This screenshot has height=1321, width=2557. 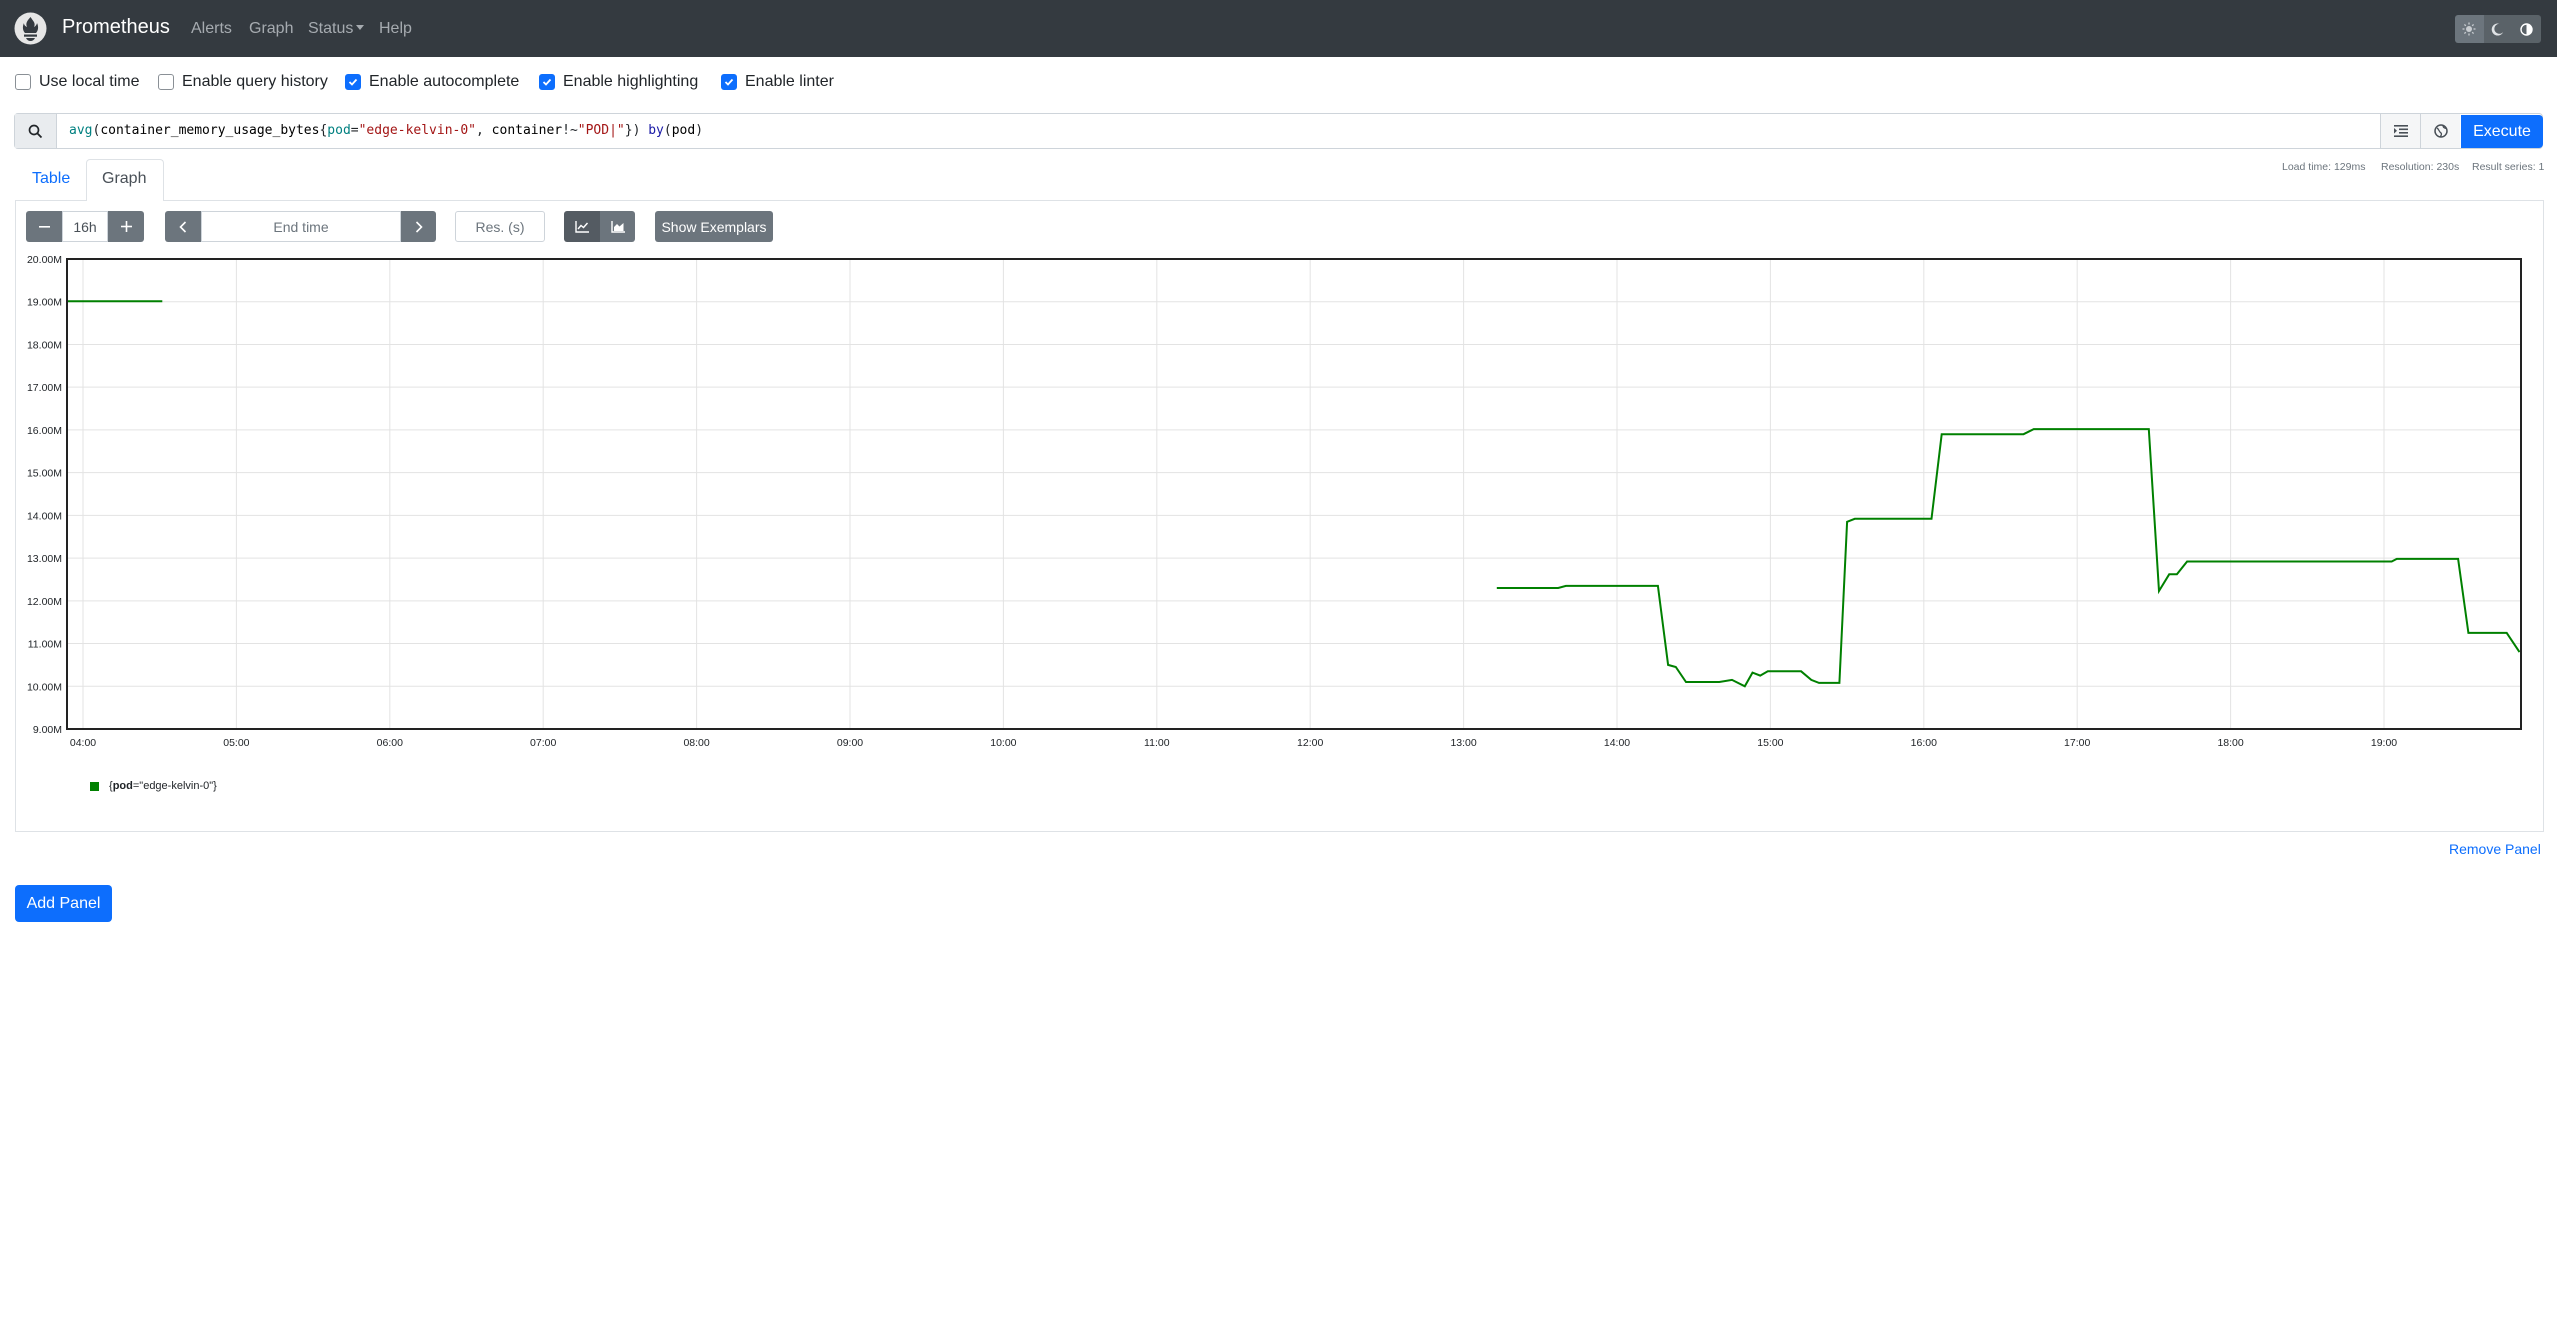 I want to click on legend-swatch, so click(x=94, y=786).